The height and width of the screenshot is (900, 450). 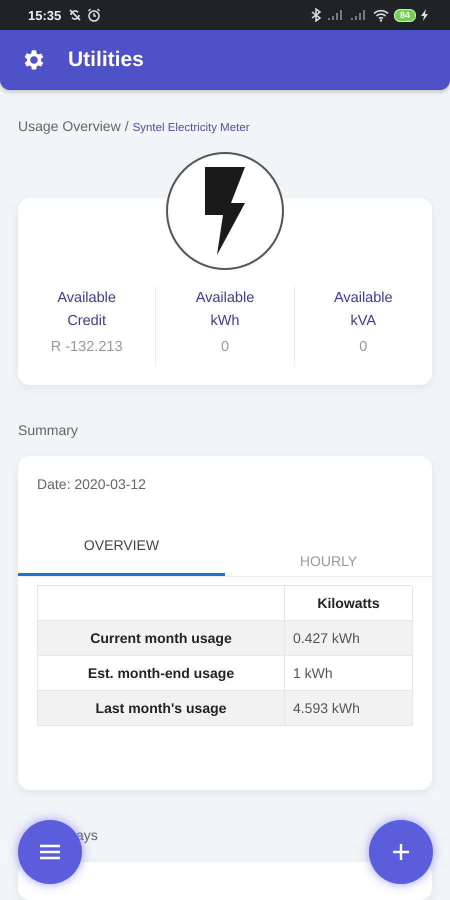 What do you see at coordinates (348, 708) in the screenshot?
I see `table-cell: 4.593 kWh` at bounding box center [348, 708].